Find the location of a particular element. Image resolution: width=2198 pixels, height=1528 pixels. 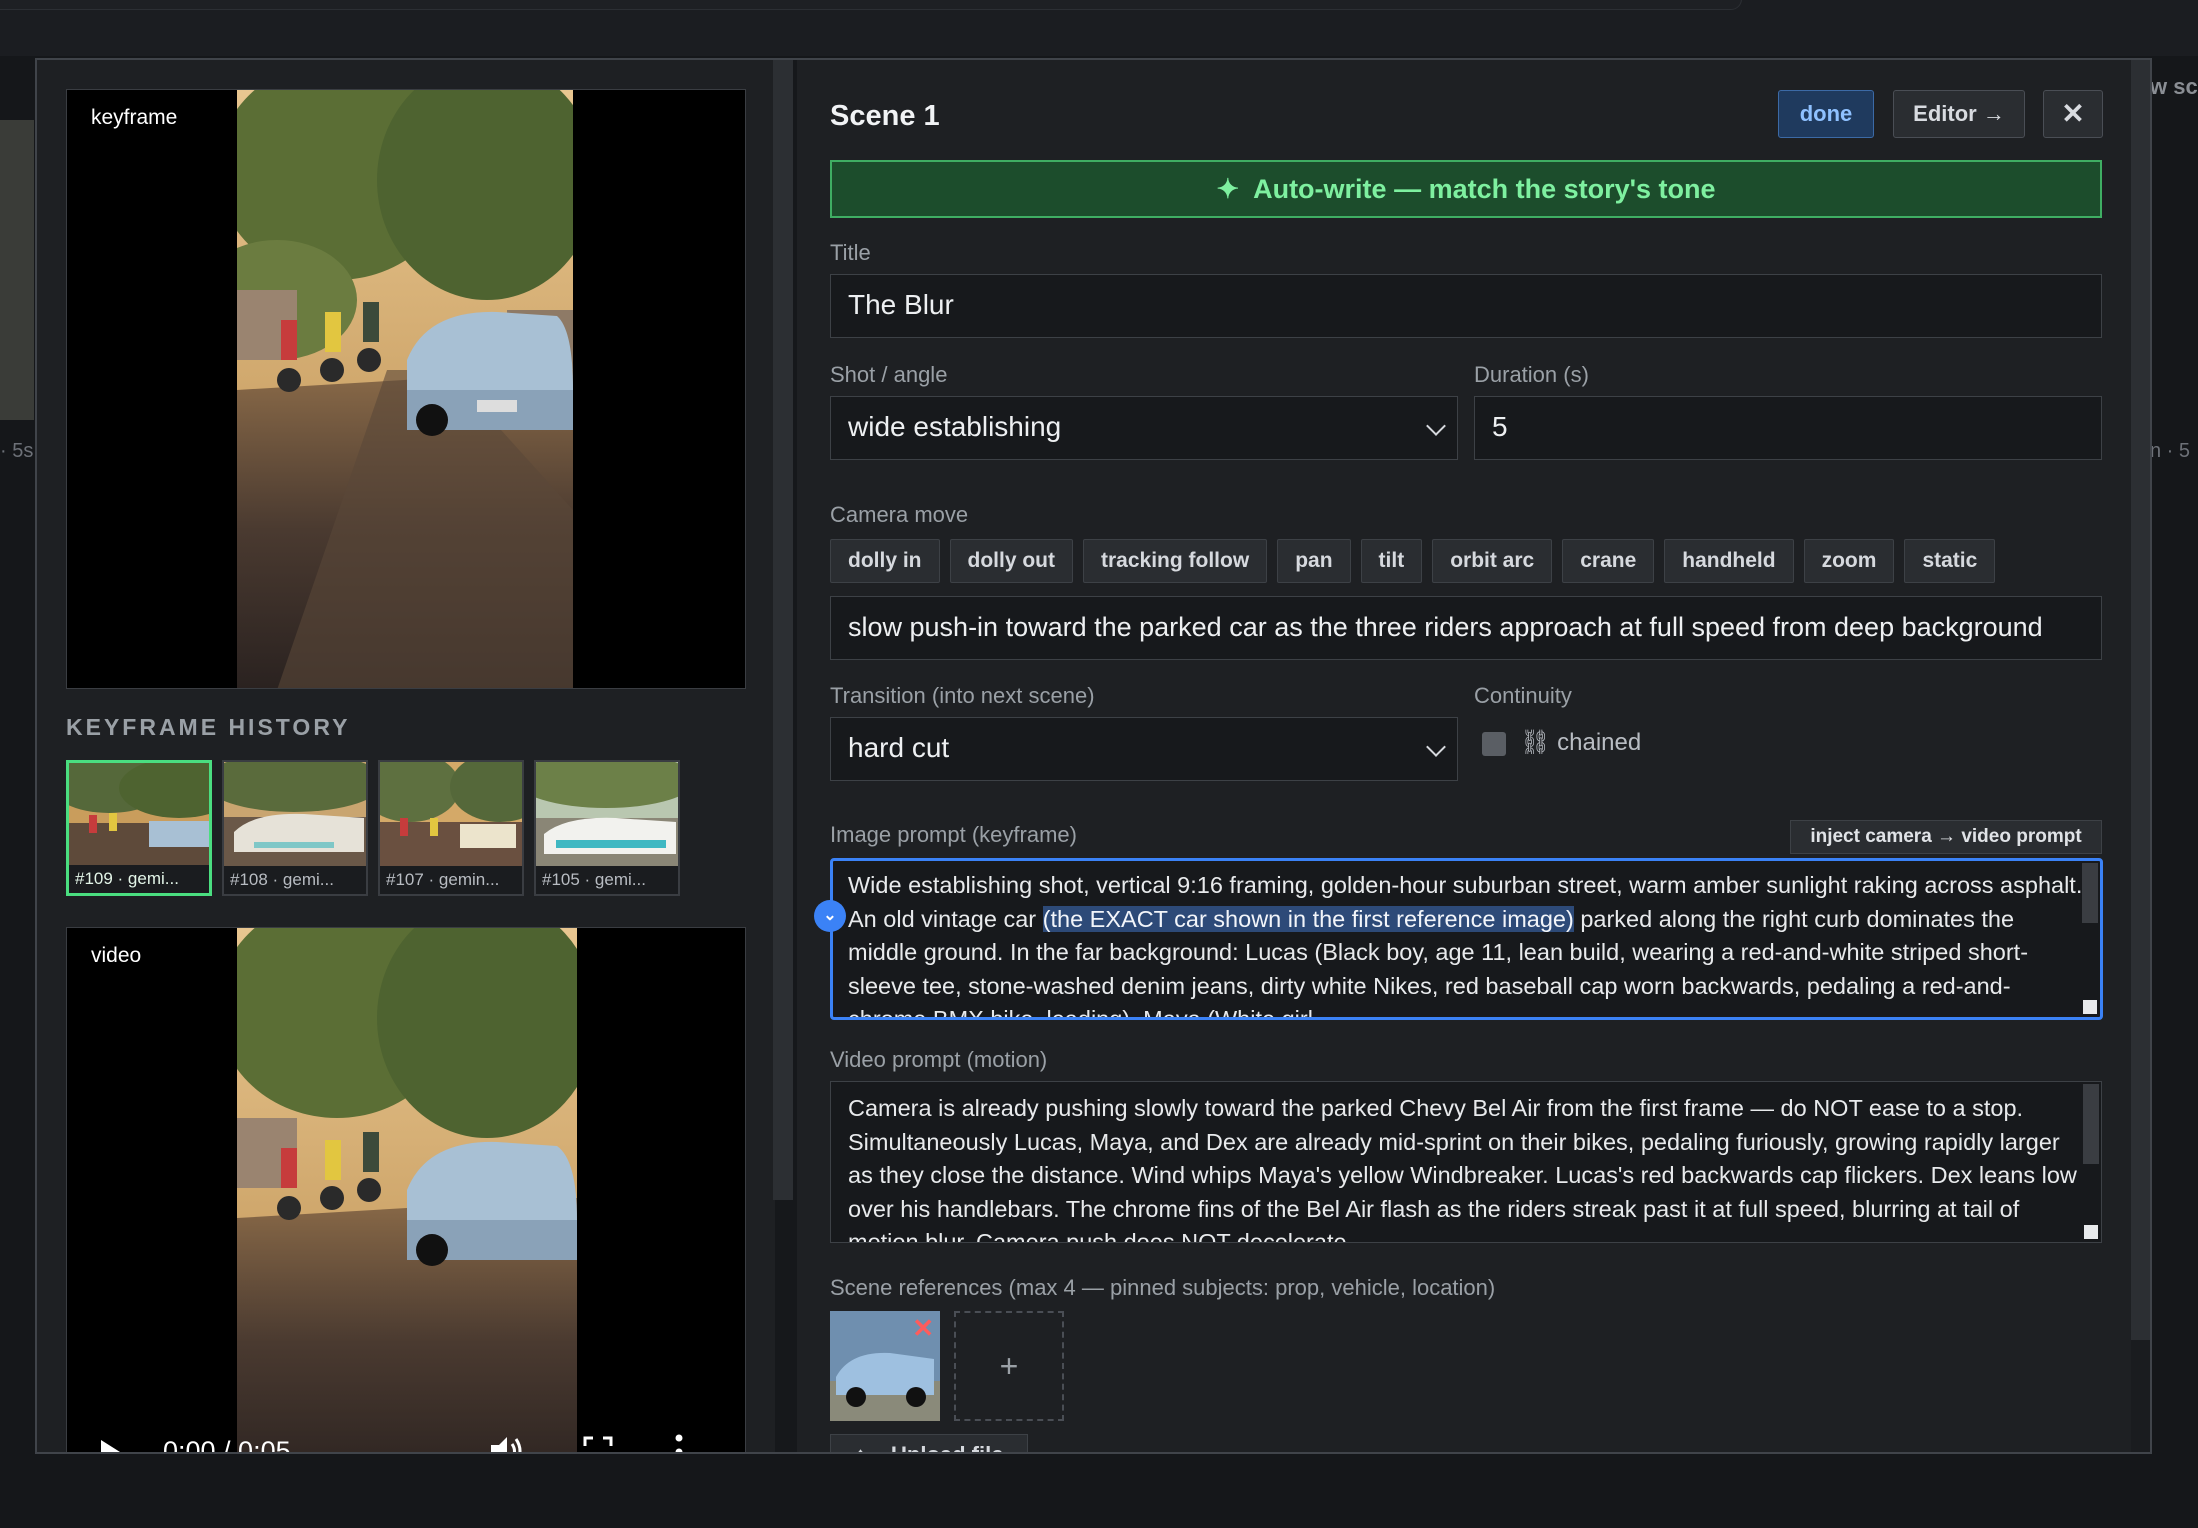

video-time: 0:00 / 0:05 is located at coordinates (227, 1445).